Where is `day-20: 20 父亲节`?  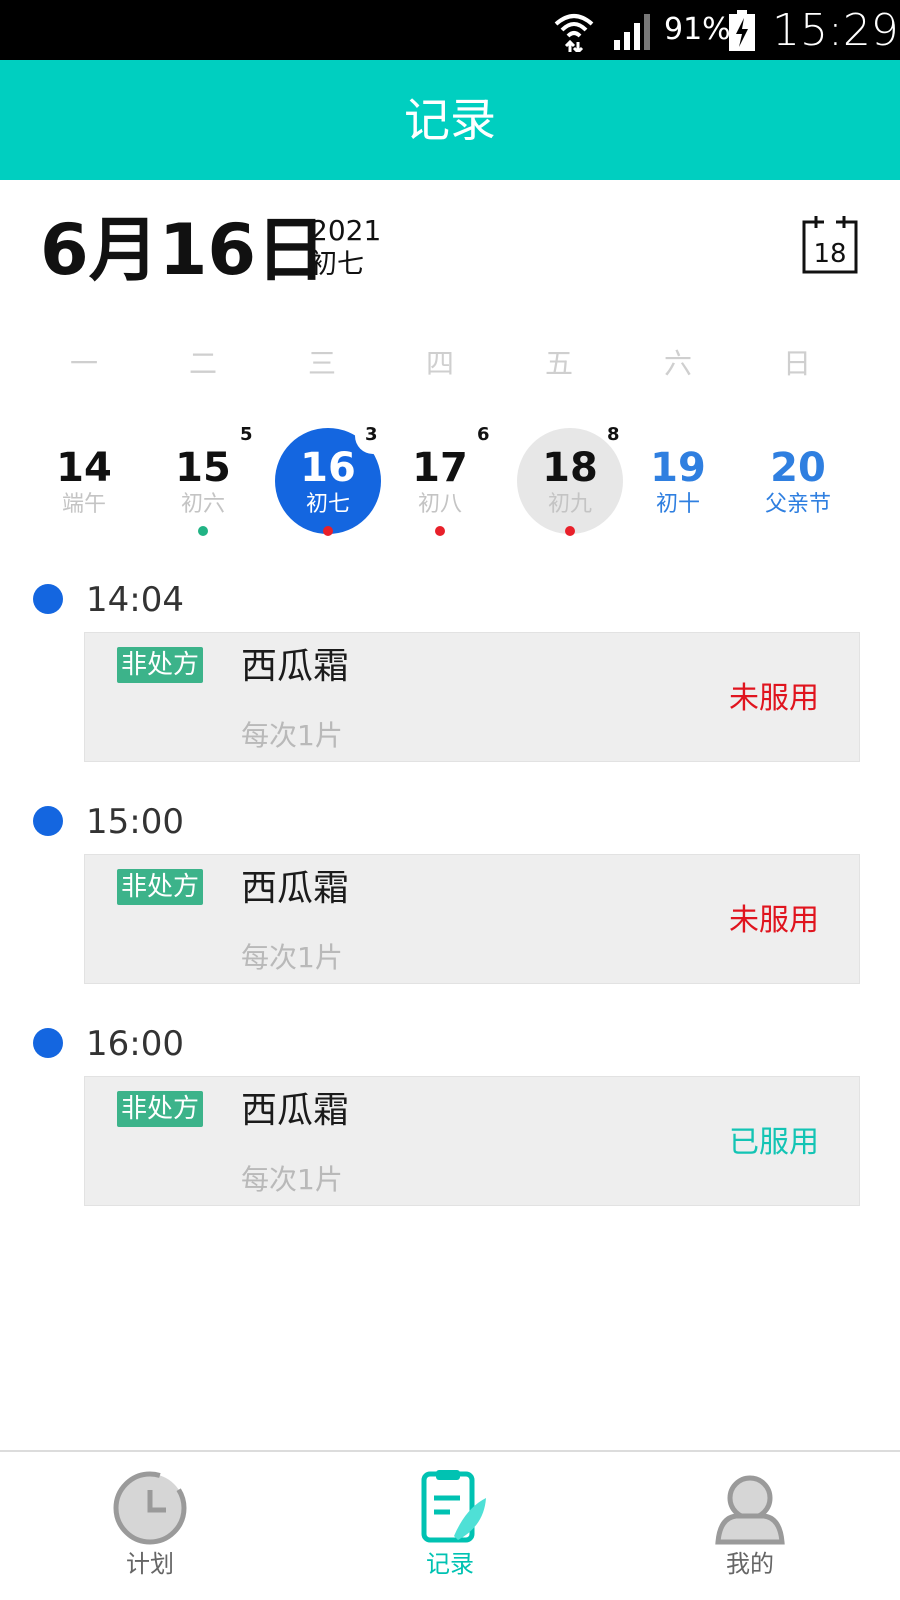 day-20: 20 父亲节 is located at coordinates (800, 483).